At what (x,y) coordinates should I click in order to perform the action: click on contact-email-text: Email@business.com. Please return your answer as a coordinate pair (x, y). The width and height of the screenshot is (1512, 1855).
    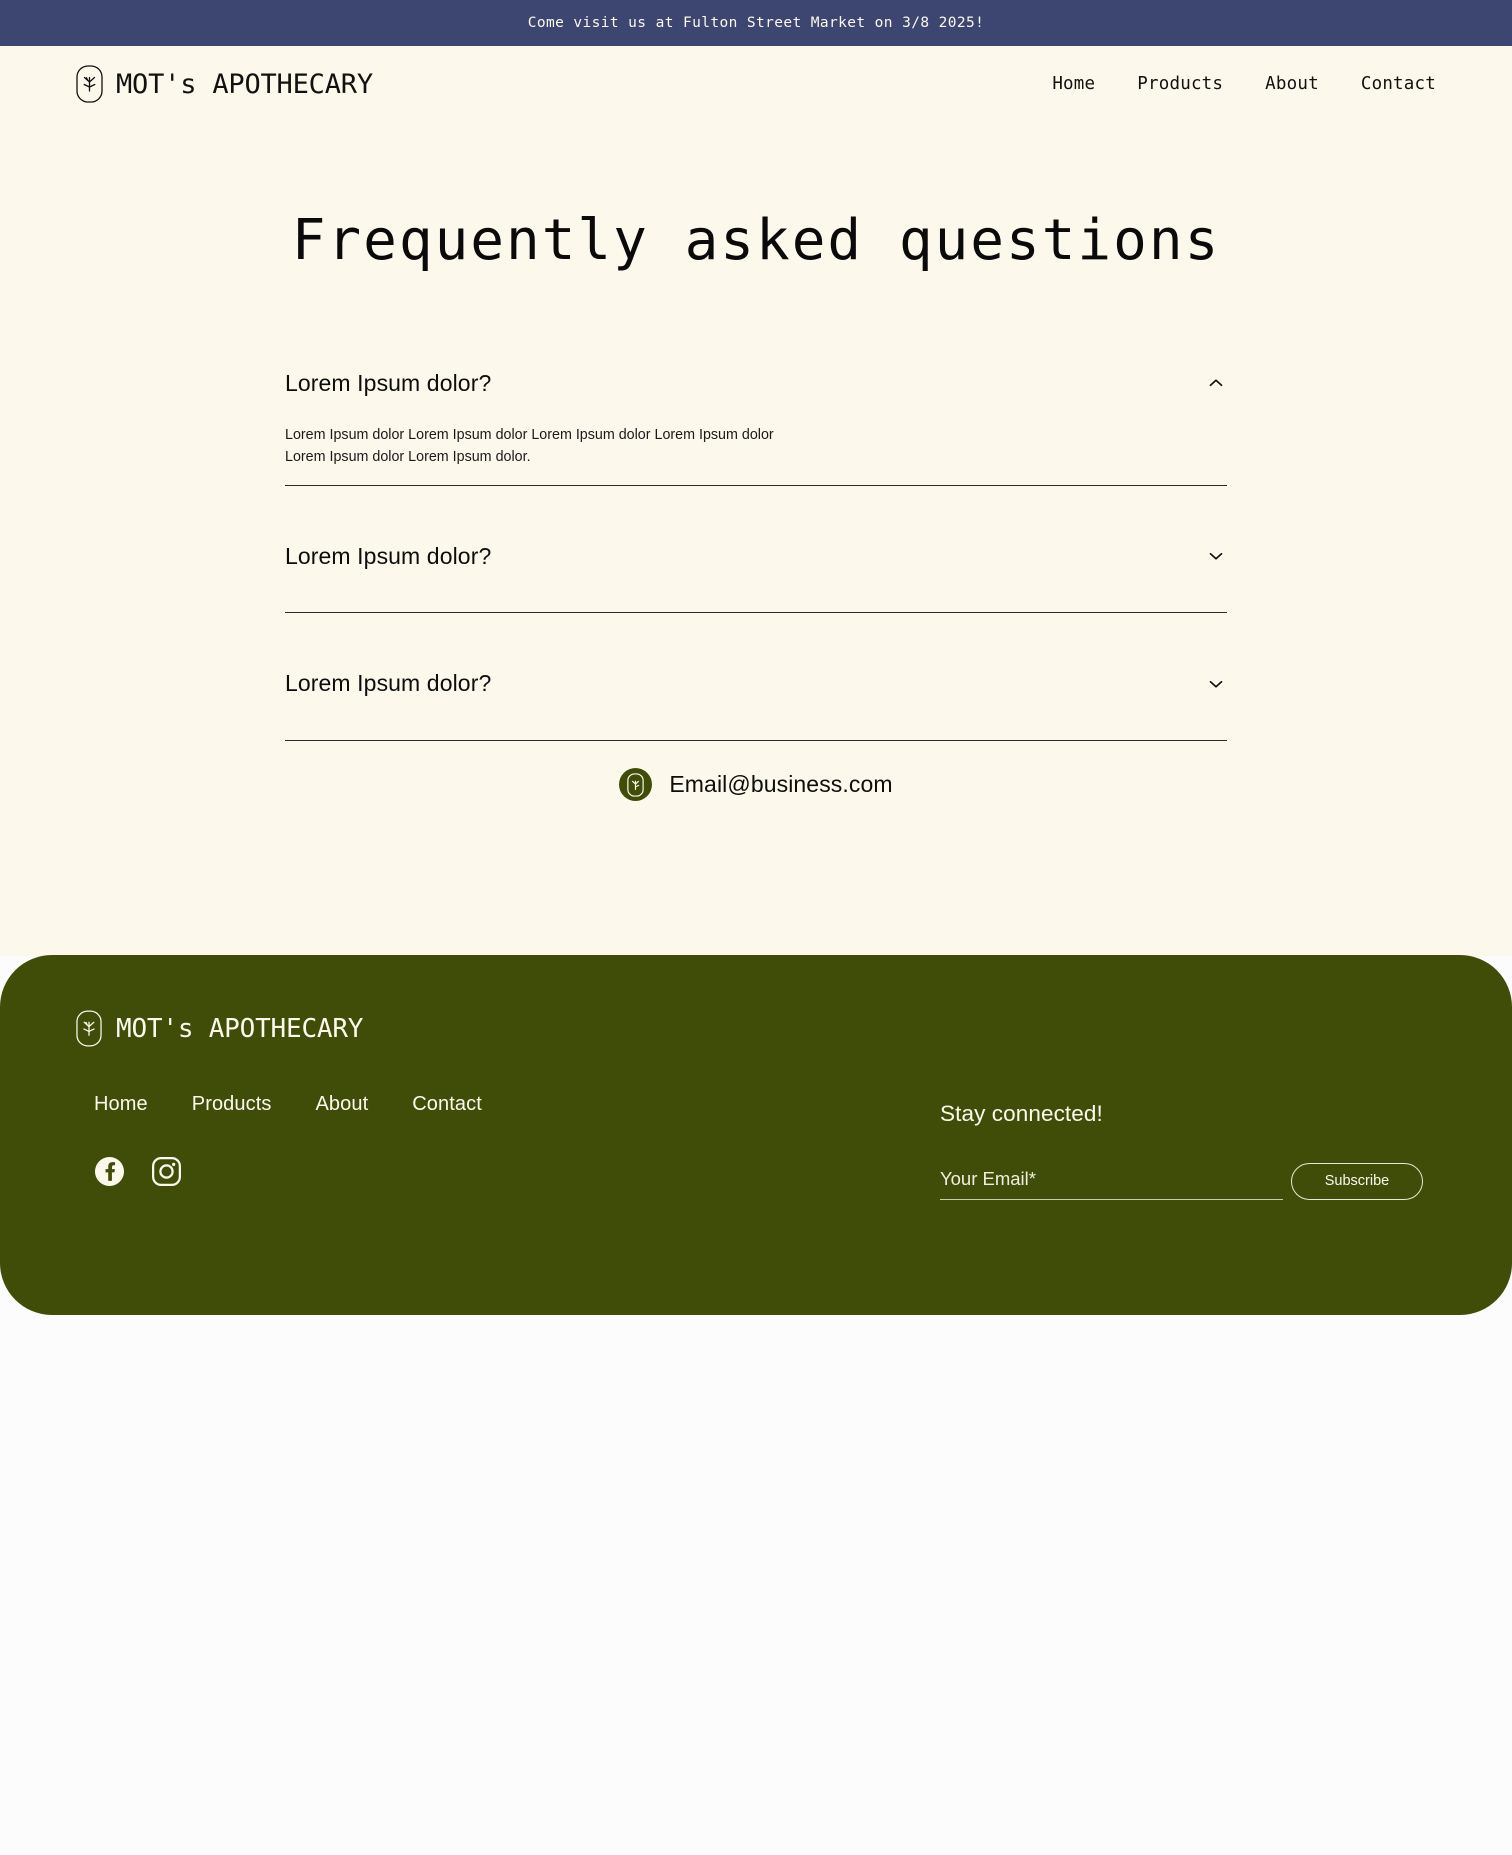
    Looking at the image, I should click on (780, 784).